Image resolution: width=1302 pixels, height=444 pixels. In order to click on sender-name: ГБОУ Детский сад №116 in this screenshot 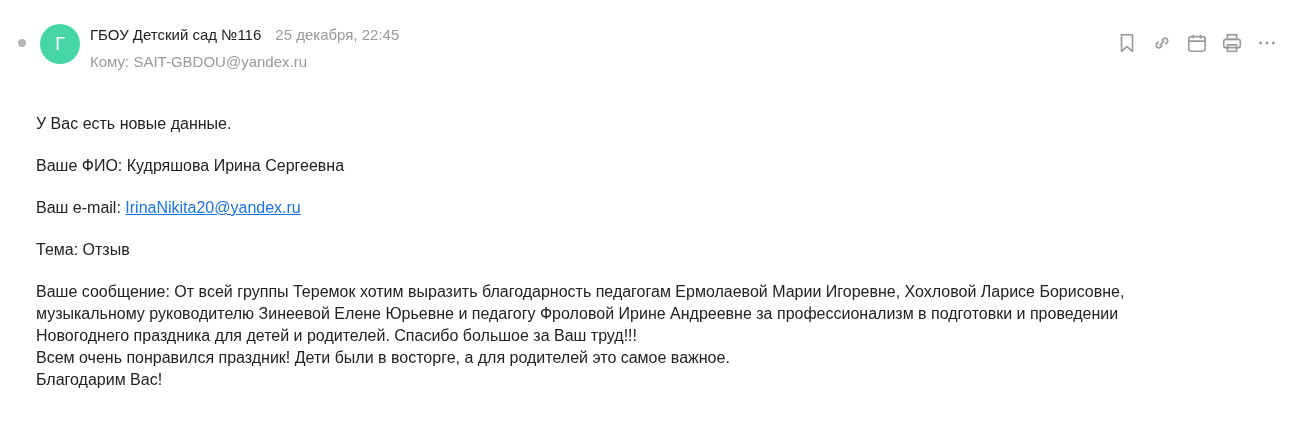, I will do `click(176, 35)`.